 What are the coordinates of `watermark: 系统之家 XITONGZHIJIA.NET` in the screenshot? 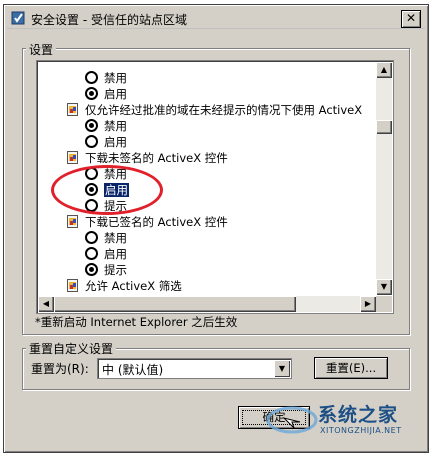 It's located at (342, 419).